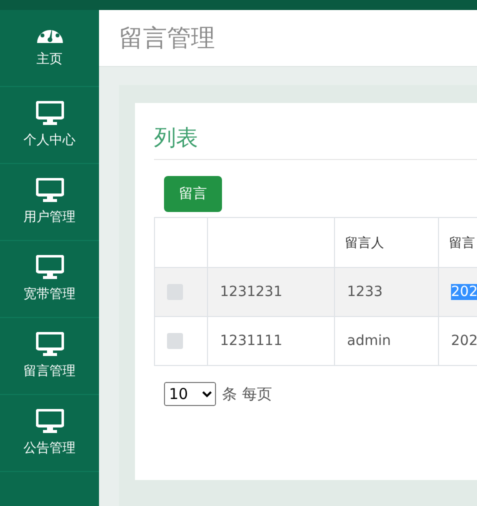 The width and height of the screenshot is (477, 506). What do you see at coordinates (365, 292) in the screenshot?
I see `table-cell: 1233` at bounding box center [365, 292].